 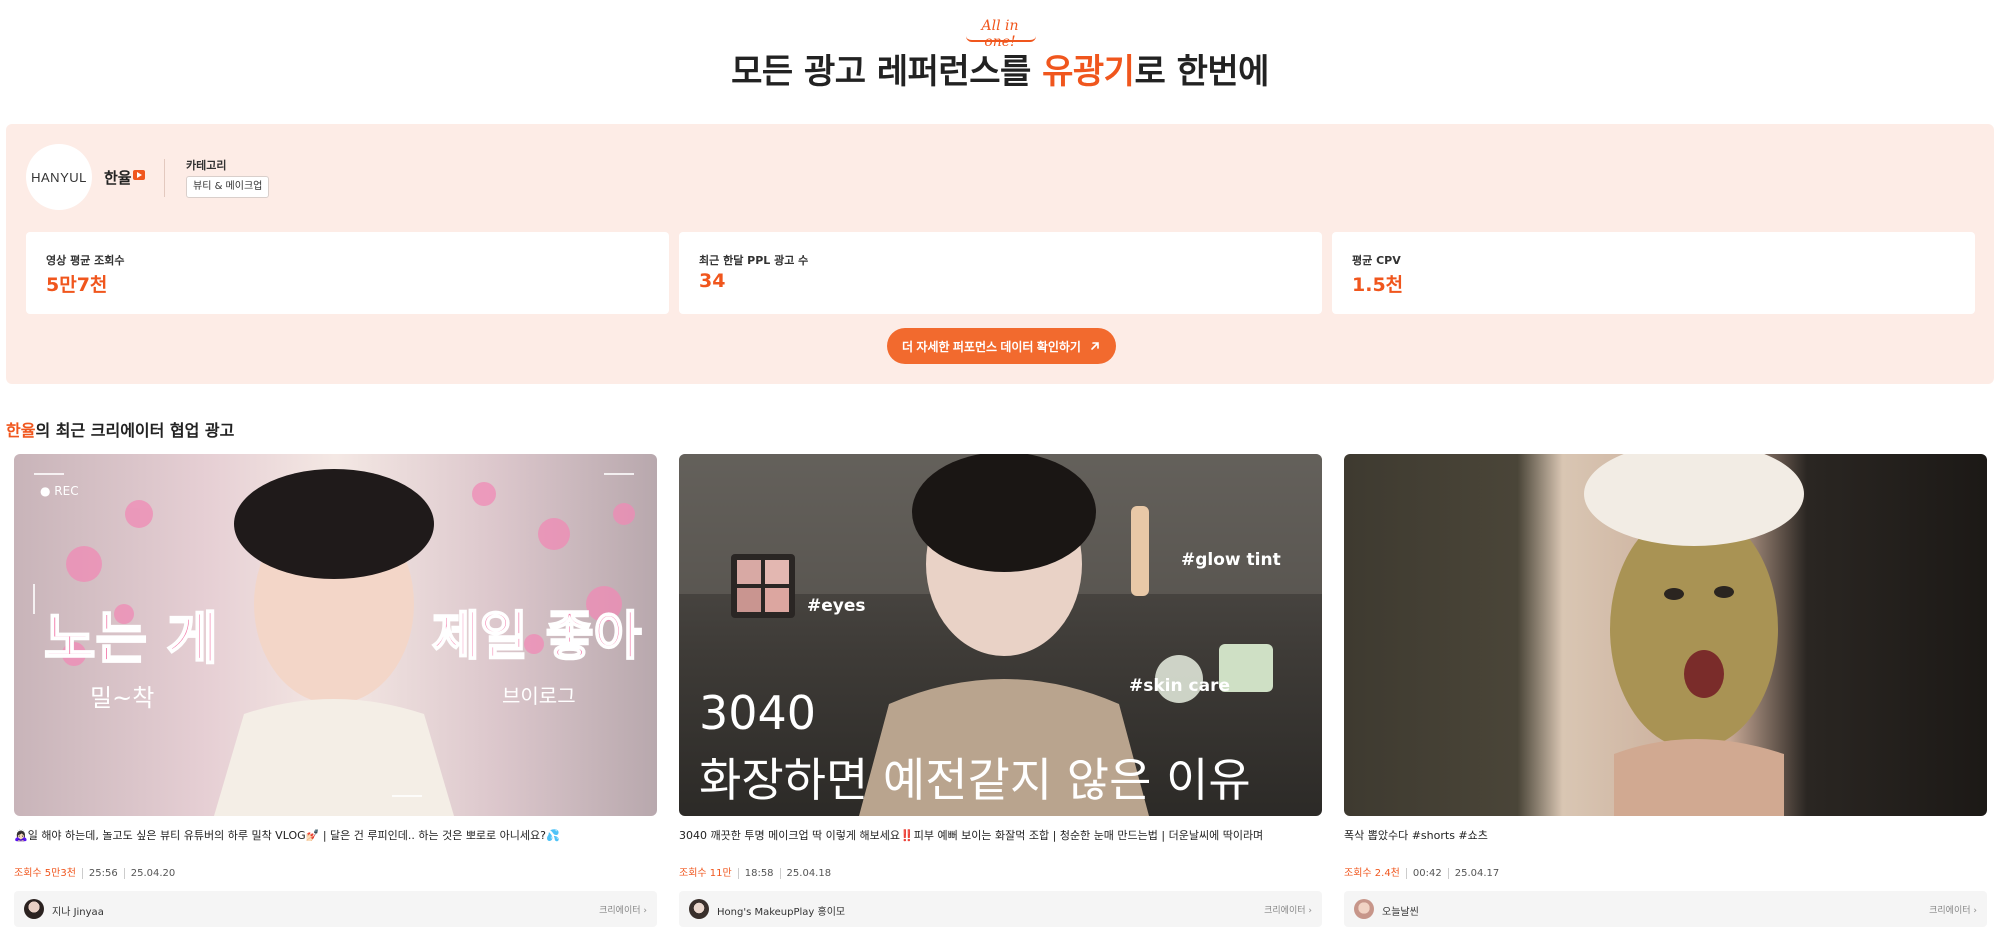 What do you see at coordinates (781, 912) in the screenshot?
I see `creator-name: Hong's MakeupPlay 홍이모` at bounding box center [781, 912].